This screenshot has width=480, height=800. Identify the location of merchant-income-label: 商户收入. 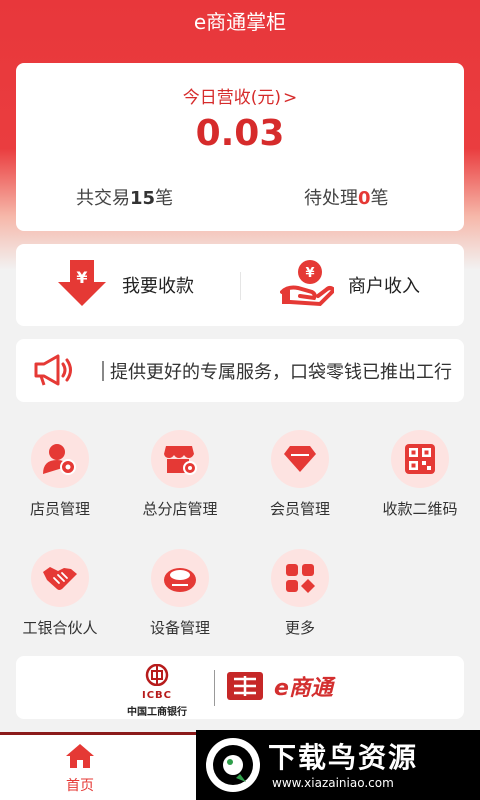
(384, 286).